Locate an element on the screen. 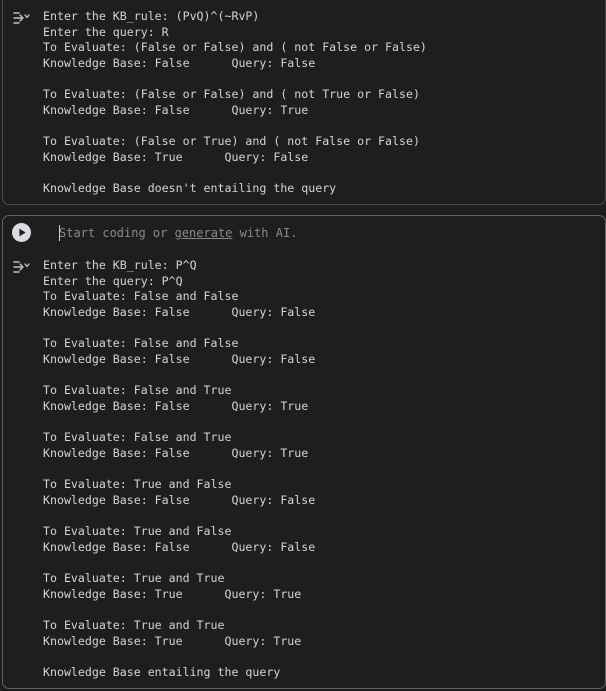  generate-link: generate is located at coordinates (204, 233).